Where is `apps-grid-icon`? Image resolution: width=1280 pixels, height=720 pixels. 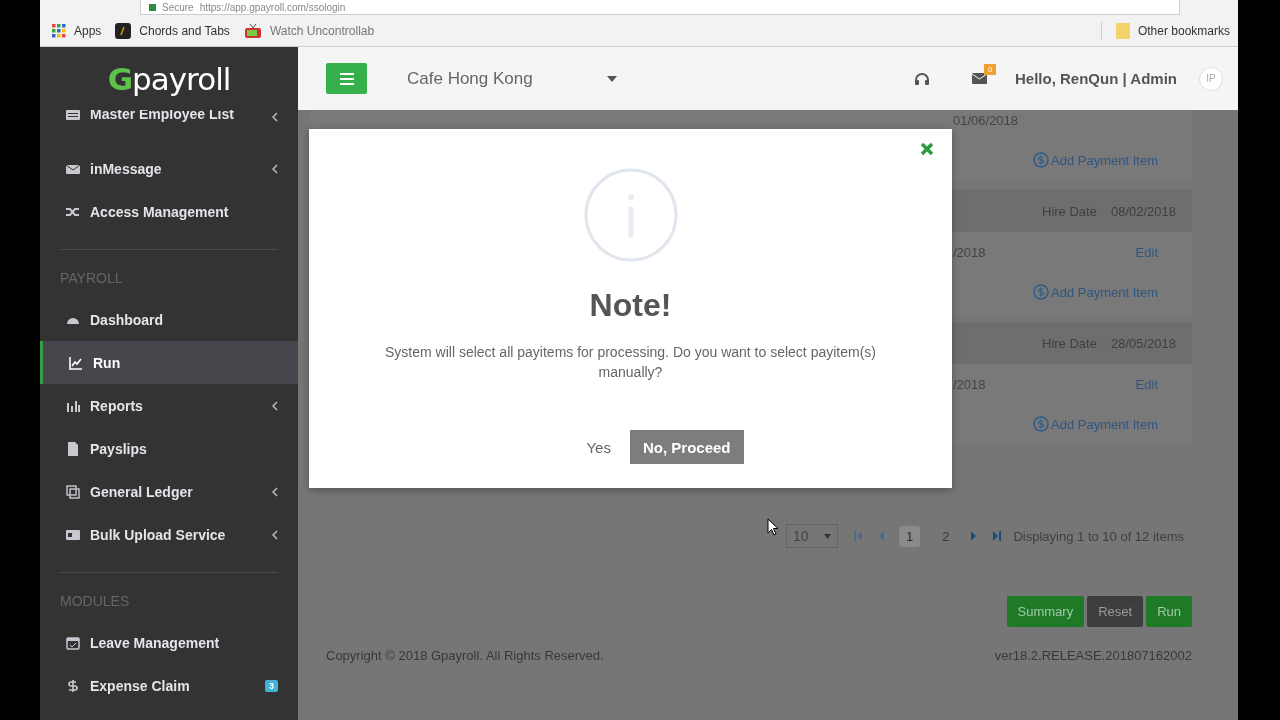 apps-grid-icon is located at coordinates (59, 31).